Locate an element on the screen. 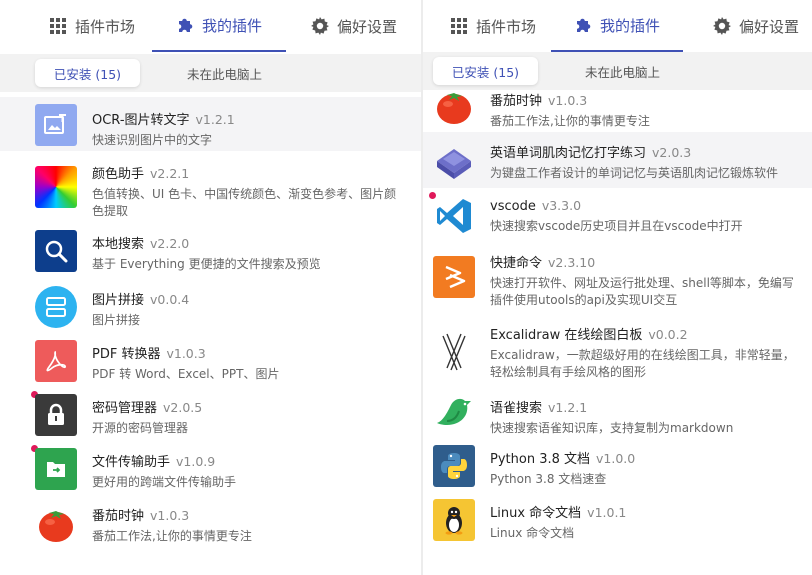 Image resolution: width=812 pixels, height=575 pixels. plugin-description: 快速搜索语雀知识库，支持复制为markdown is located at coordinates (612, 428).